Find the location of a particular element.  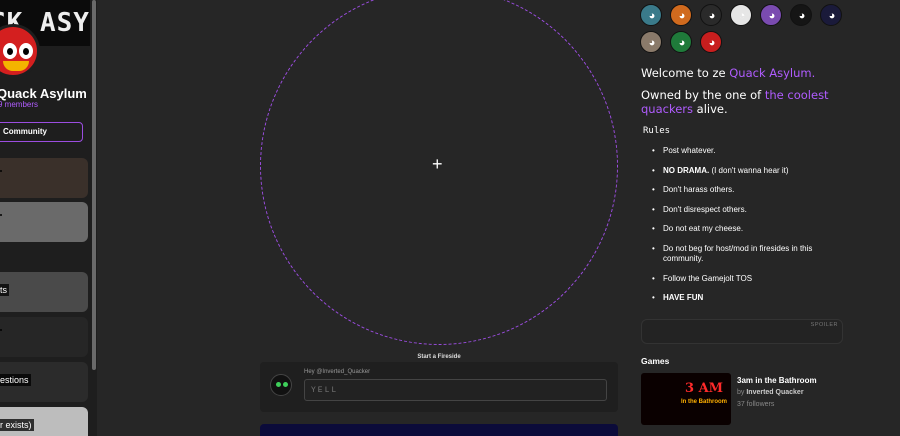

channel-label: ts is located at coordinates (5, 290).